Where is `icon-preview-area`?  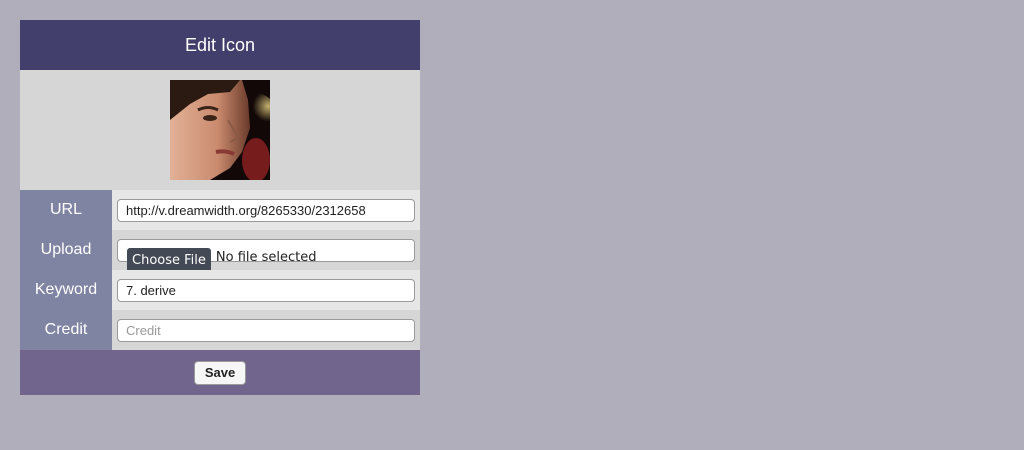
icon-preview-area is located at coordinates (220, 130).